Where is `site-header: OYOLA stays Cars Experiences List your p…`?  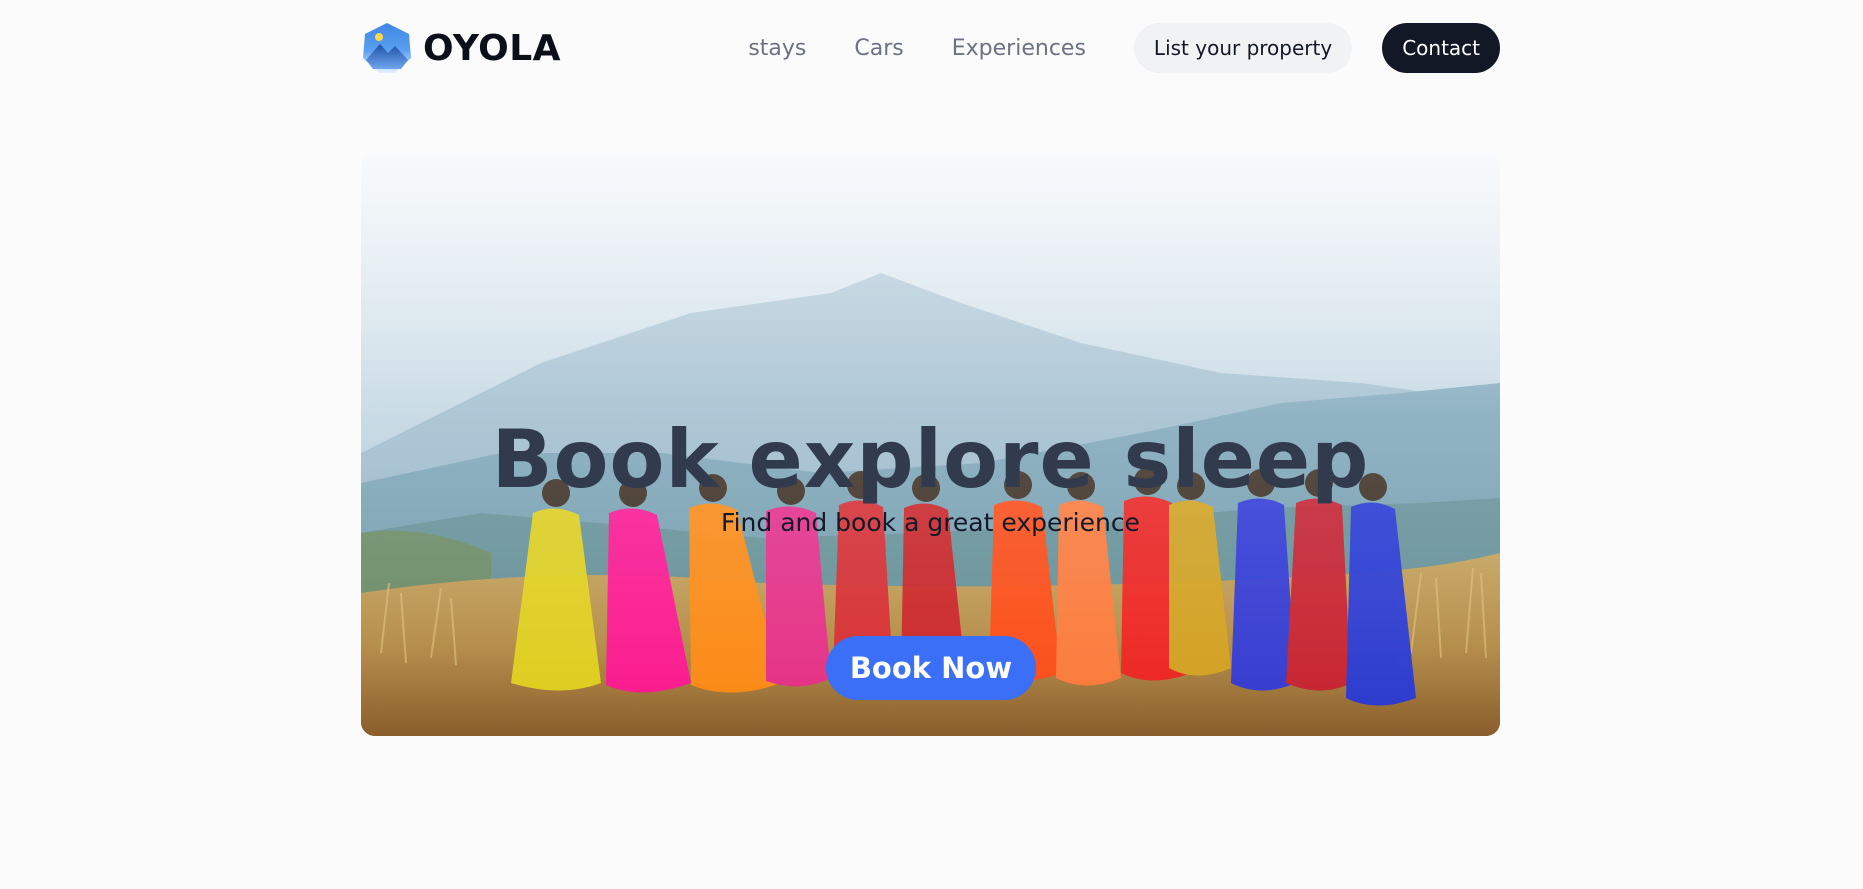 site-header: OYOLA stays Cars Experiences List your p… is located at coordinates (930, 48).